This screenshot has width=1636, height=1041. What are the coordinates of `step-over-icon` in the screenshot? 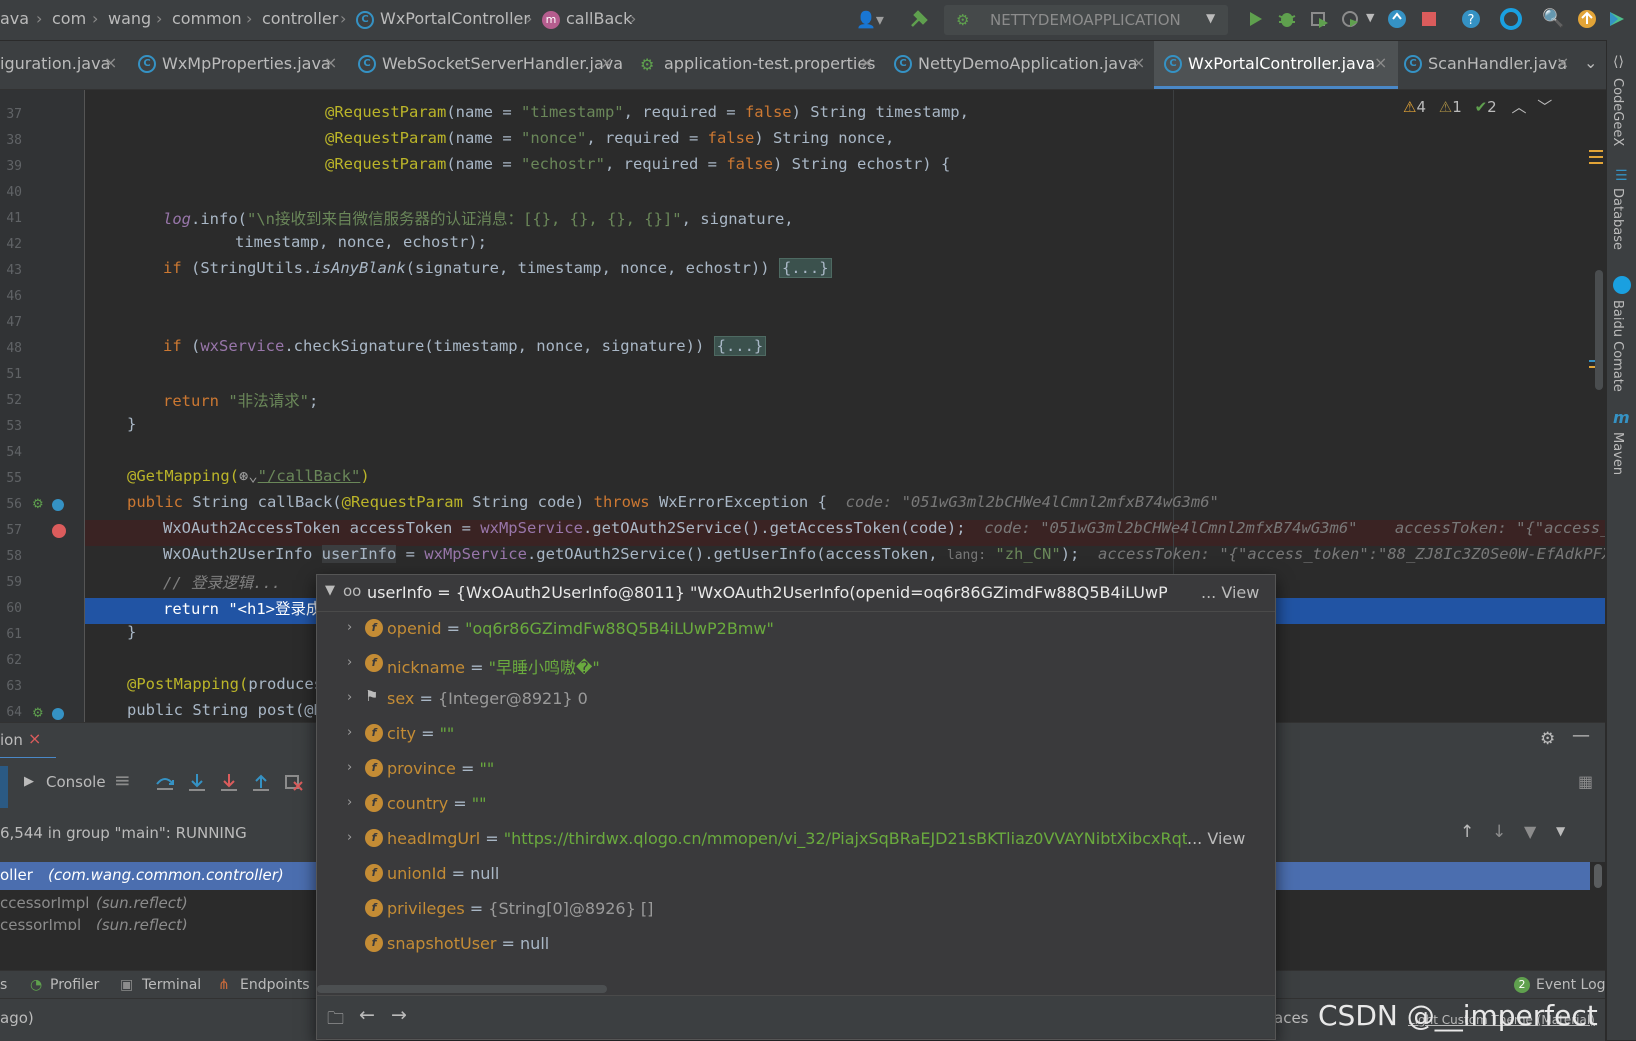 It's located at (165, 783).